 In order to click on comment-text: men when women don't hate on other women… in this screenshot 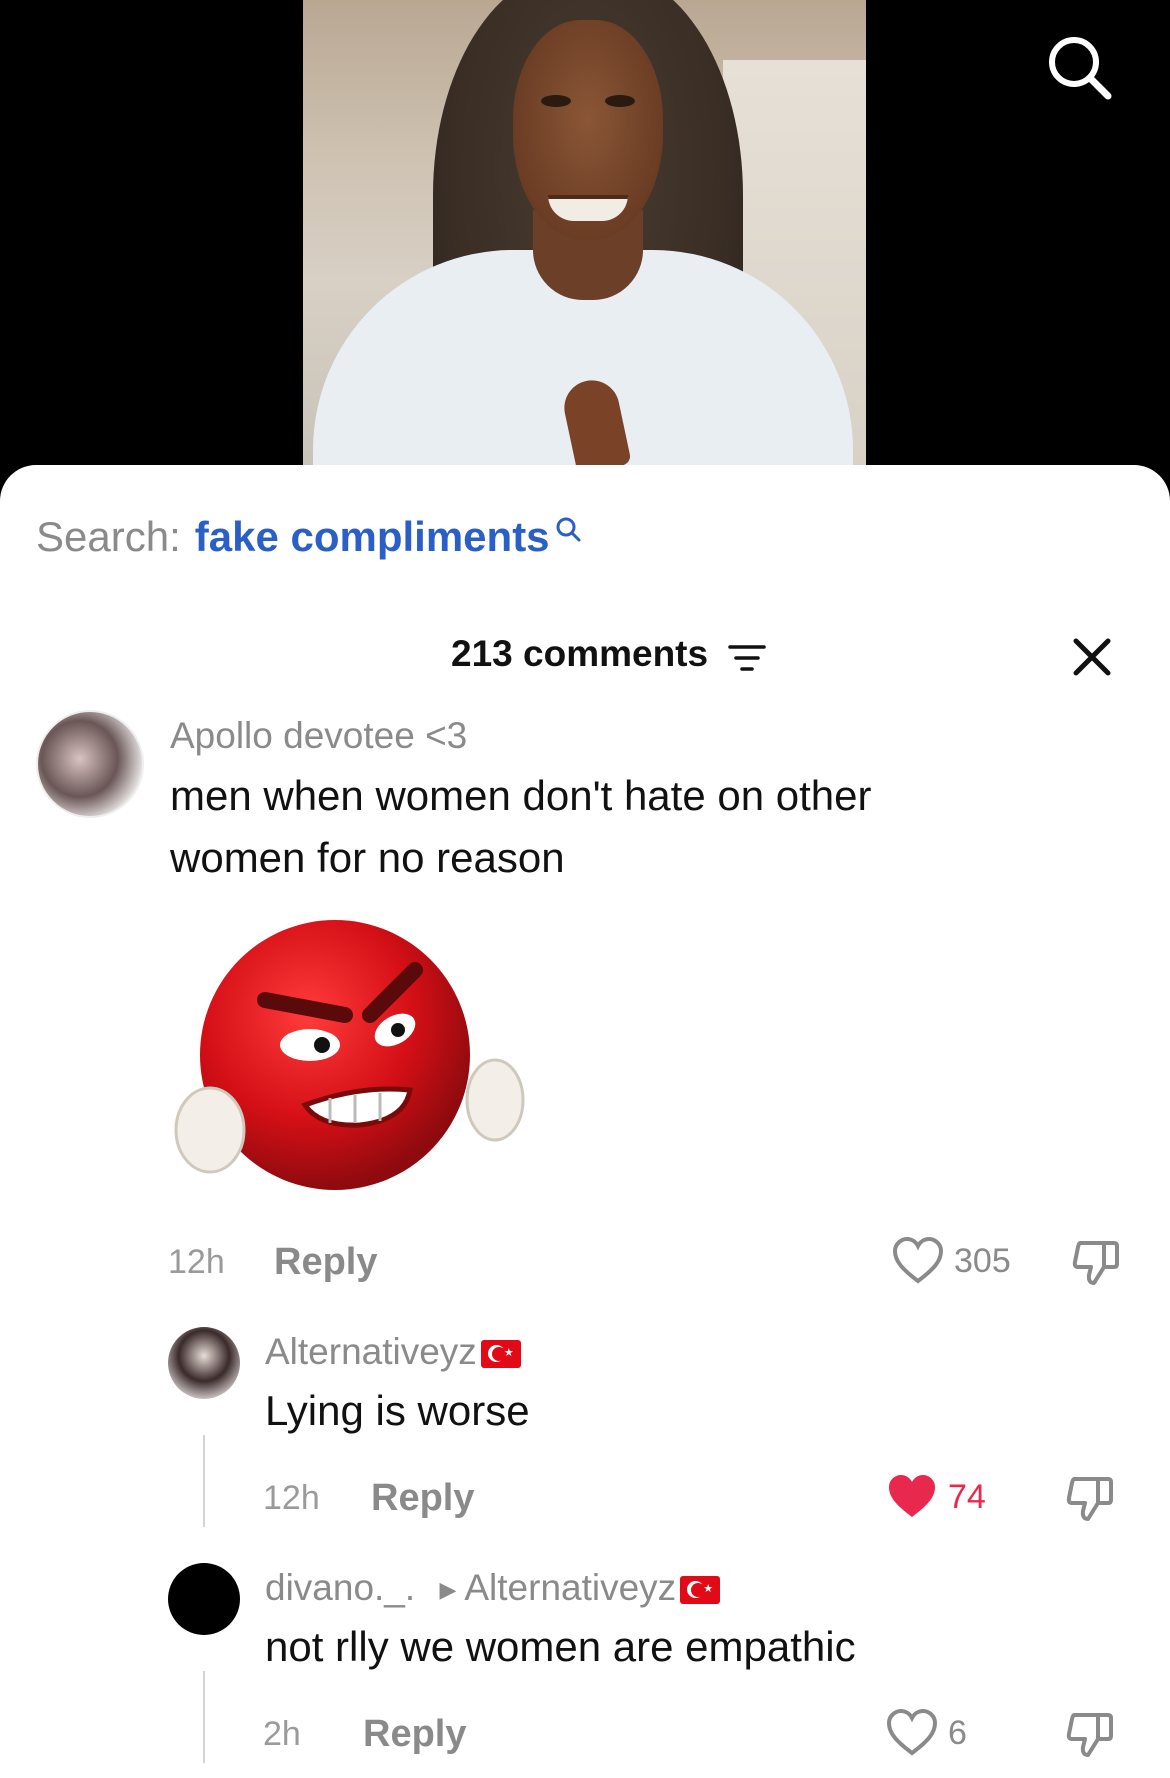, I will do `click(521, 826)`.